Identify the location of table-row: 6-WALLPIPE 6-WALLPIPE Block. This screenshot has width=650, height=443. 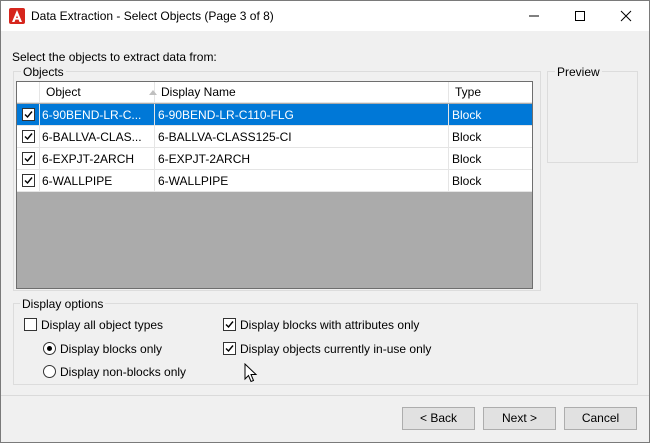
(274, 181).